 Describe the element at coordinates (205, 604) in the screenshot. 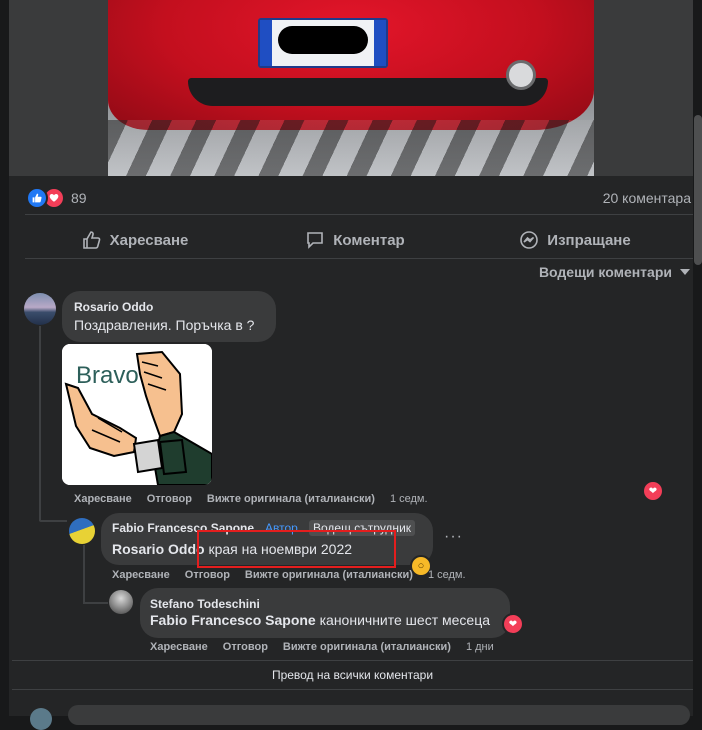

I see `comment-author: Stefano Todeschini` at that location.